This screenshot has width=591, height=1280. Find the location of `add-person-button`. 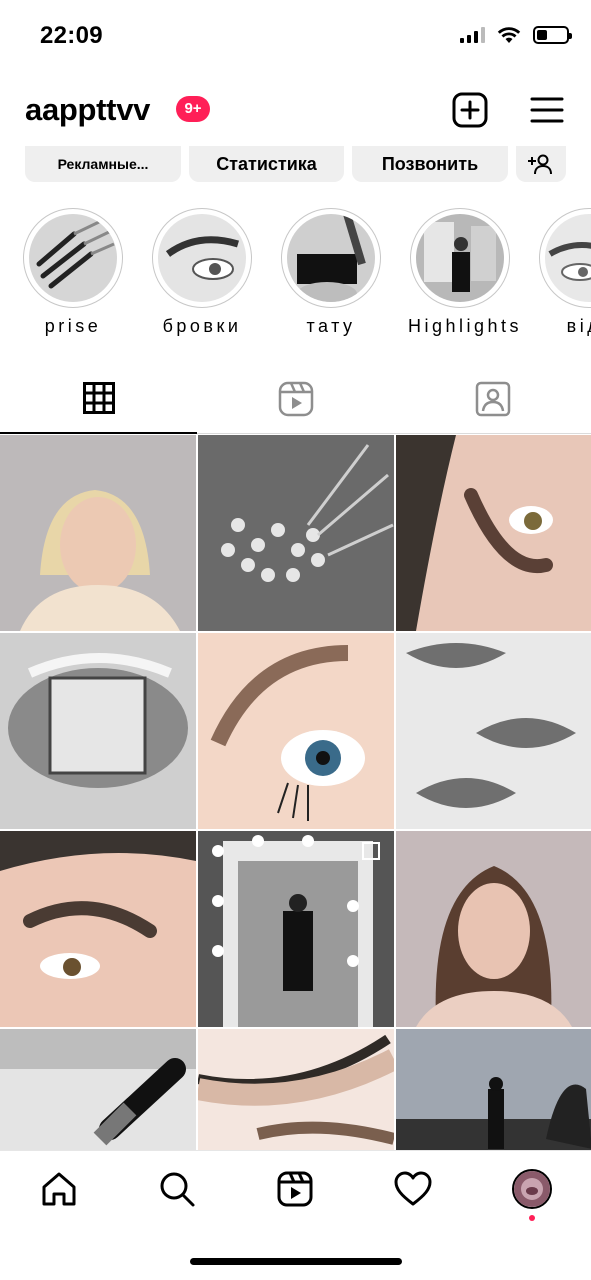

add-person-button is located at coordinates (541, 164).